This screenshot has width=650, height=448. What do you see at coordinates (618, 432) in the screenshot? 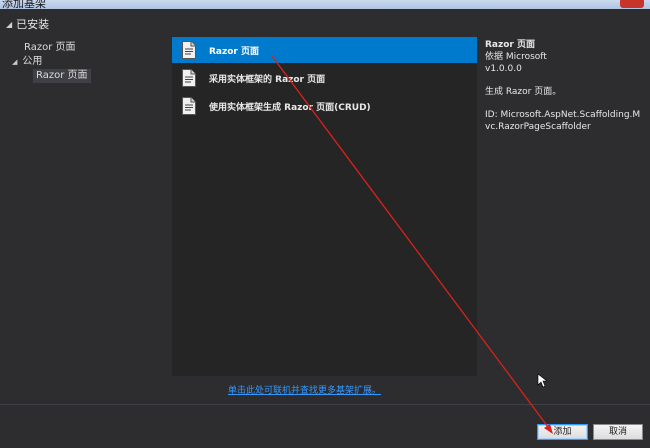
I see `cancel-button: 取消` at bounding box center [618, 432].